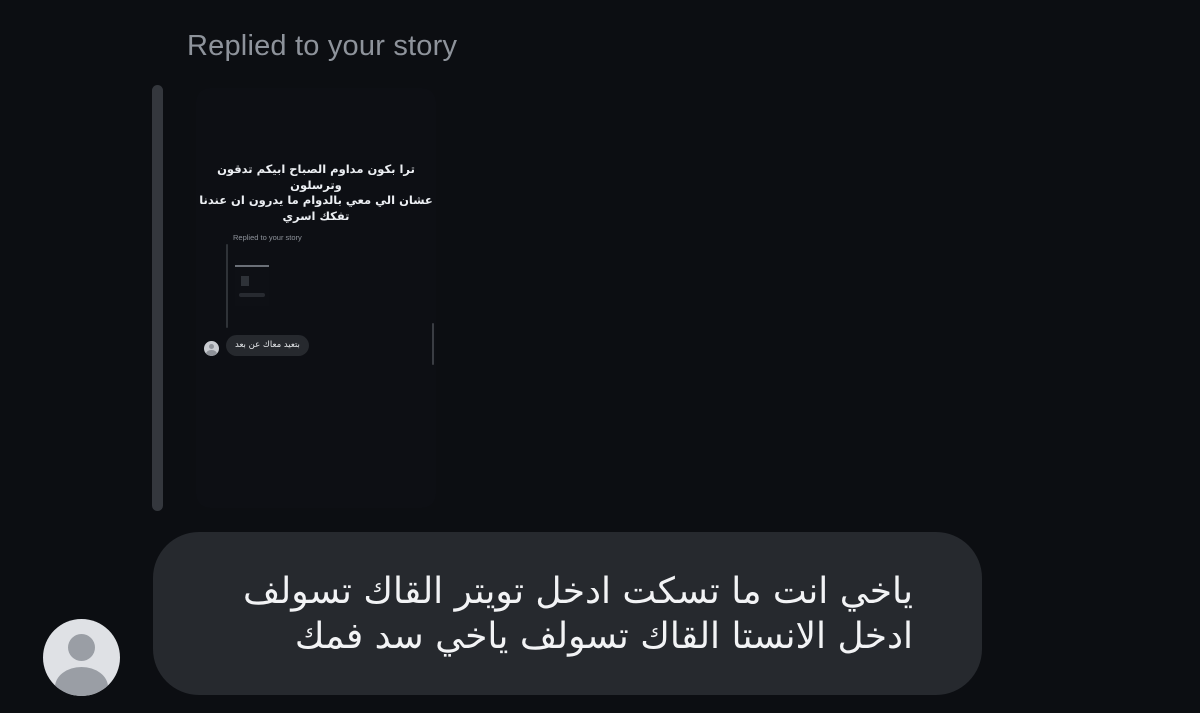 The height and width of the screenshot is (713, 1200). What do you see at coordinates (603, 636) in the screenshot?
I see `message-line: ادخل الانستا القاك تسولف ياخي سد فمك` at bounding box center [603, 636].